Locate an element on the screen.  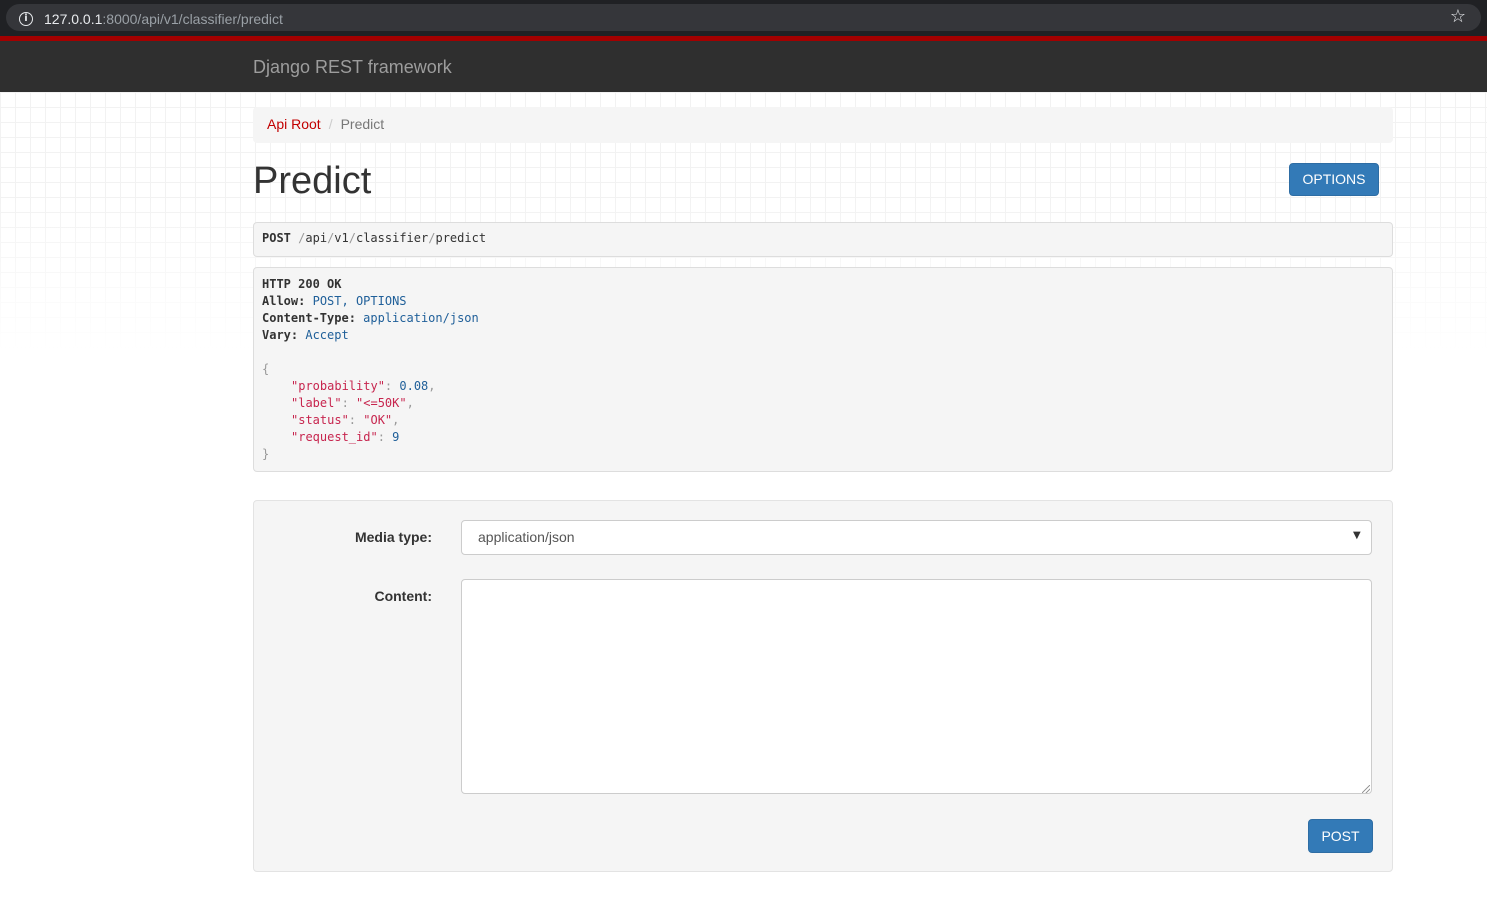
url-text: 127.0.0.1:8000/api/v1/classifier/predict is located at coordinates (163, 19).